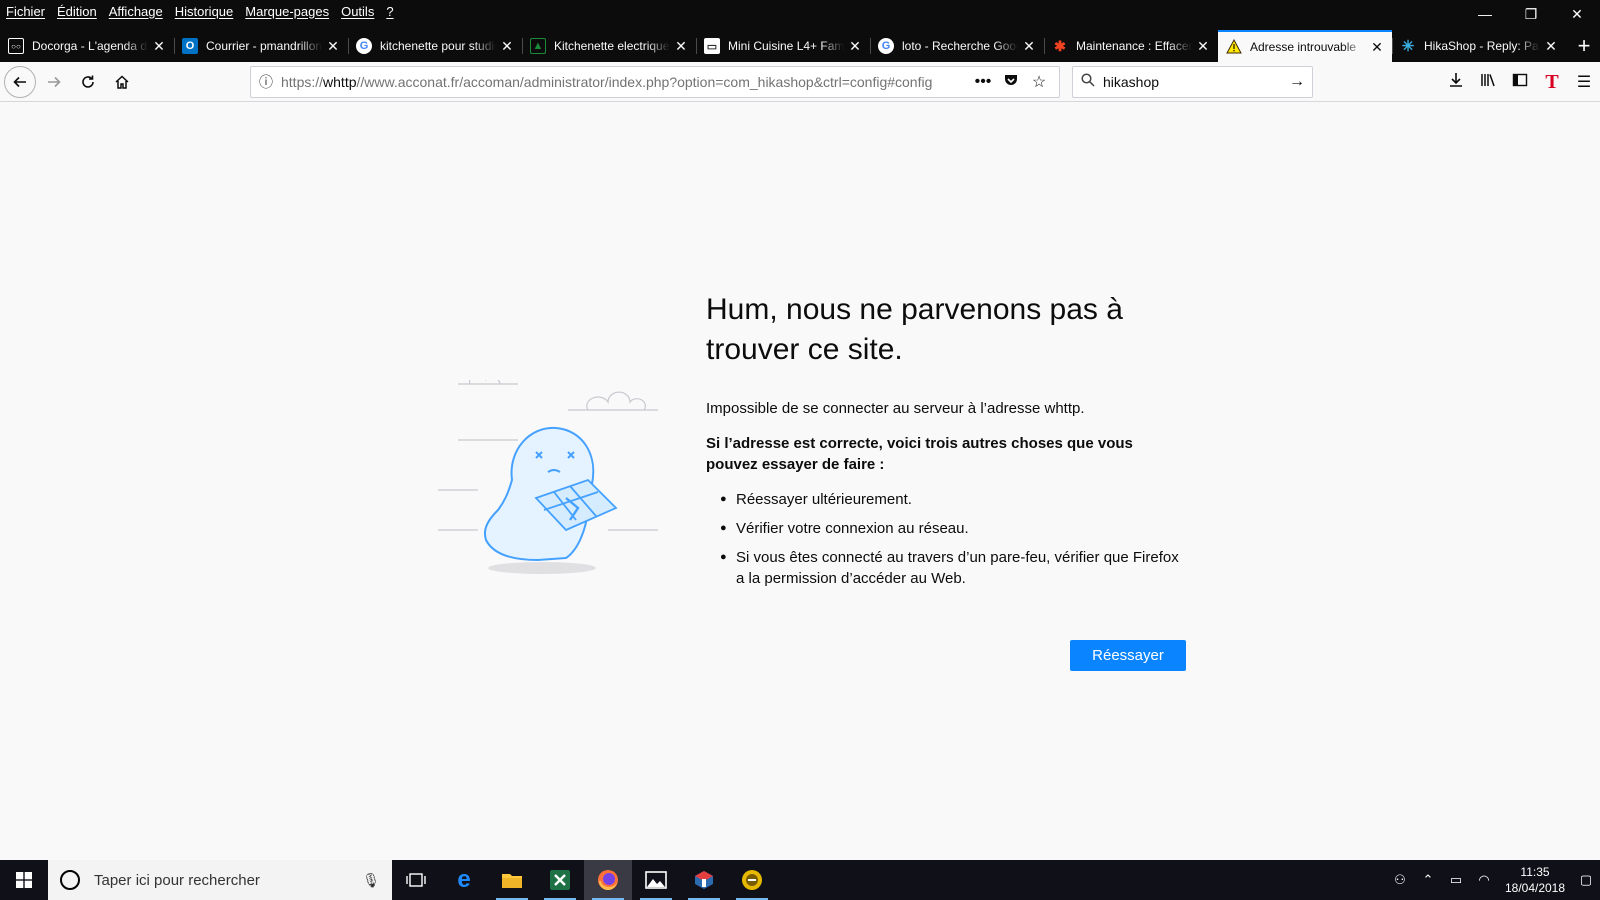 The image size is (1600, 900). Describe the element at coordinates (1584, 82) in the screenshot. I see `hamburger-menu-icon: ☰` at that location.